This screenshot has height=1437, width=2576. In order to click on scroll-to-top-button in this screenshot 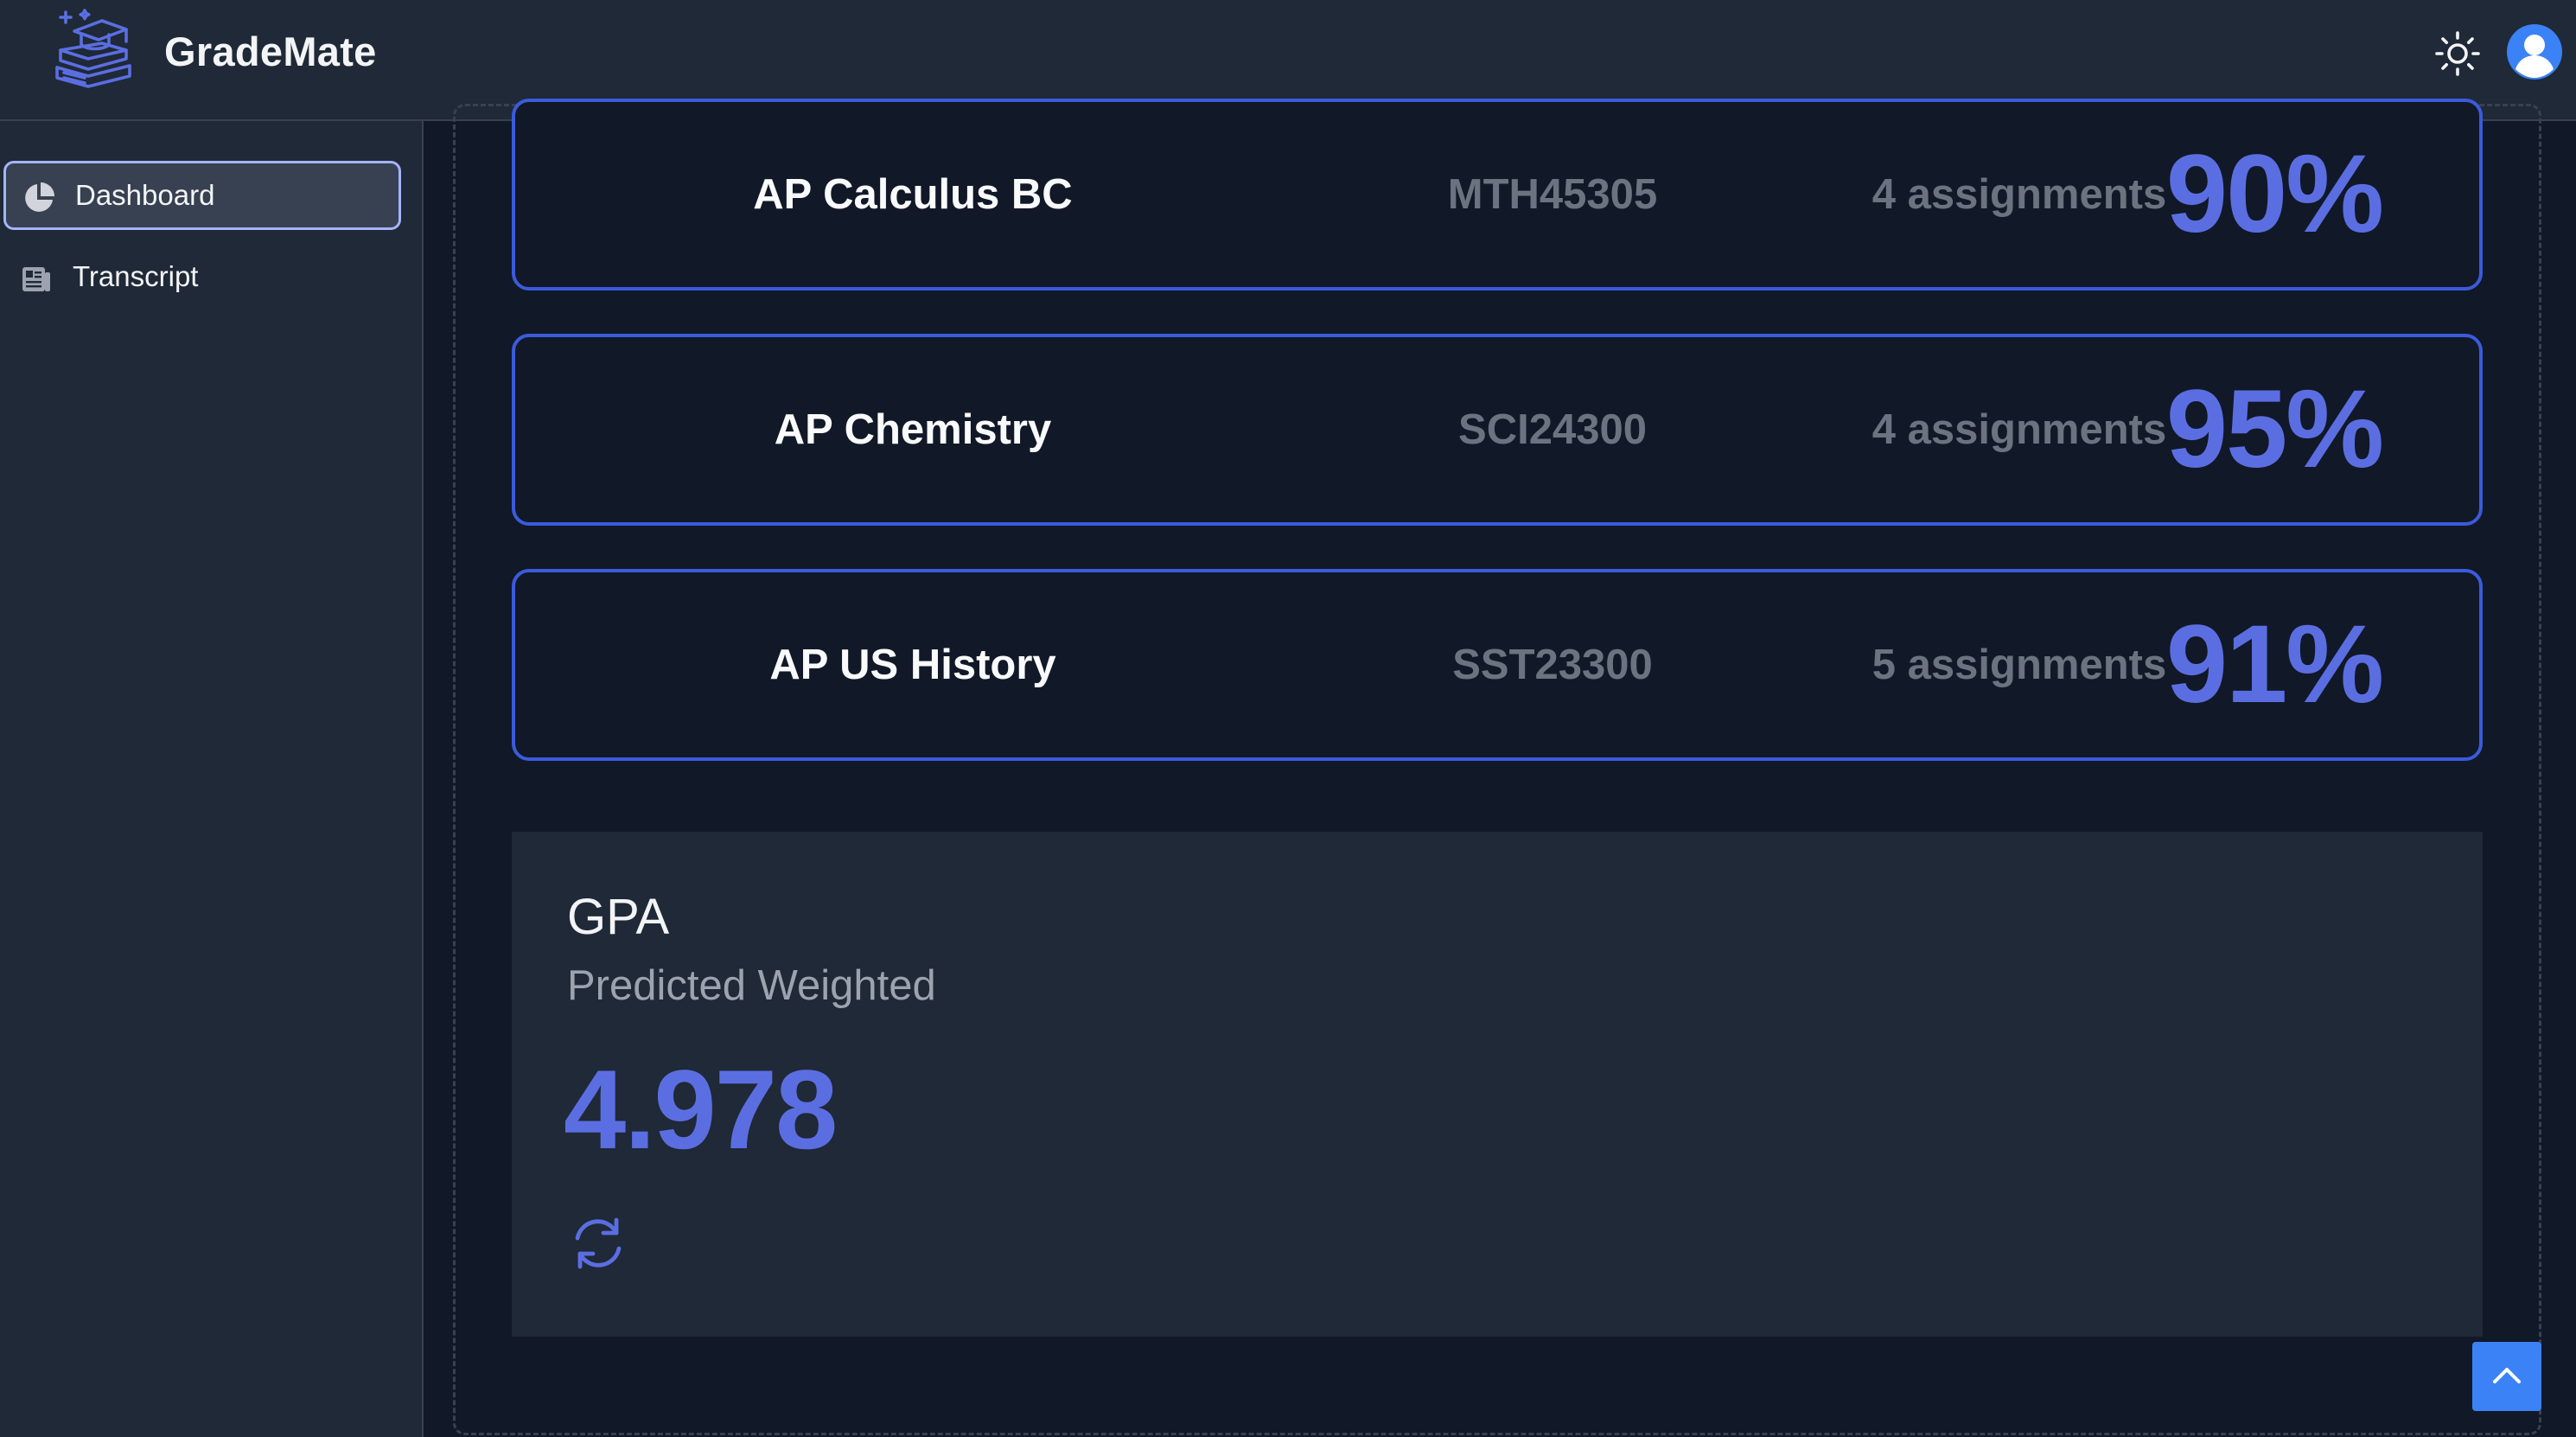, I will do `click(2506, 1376)`.